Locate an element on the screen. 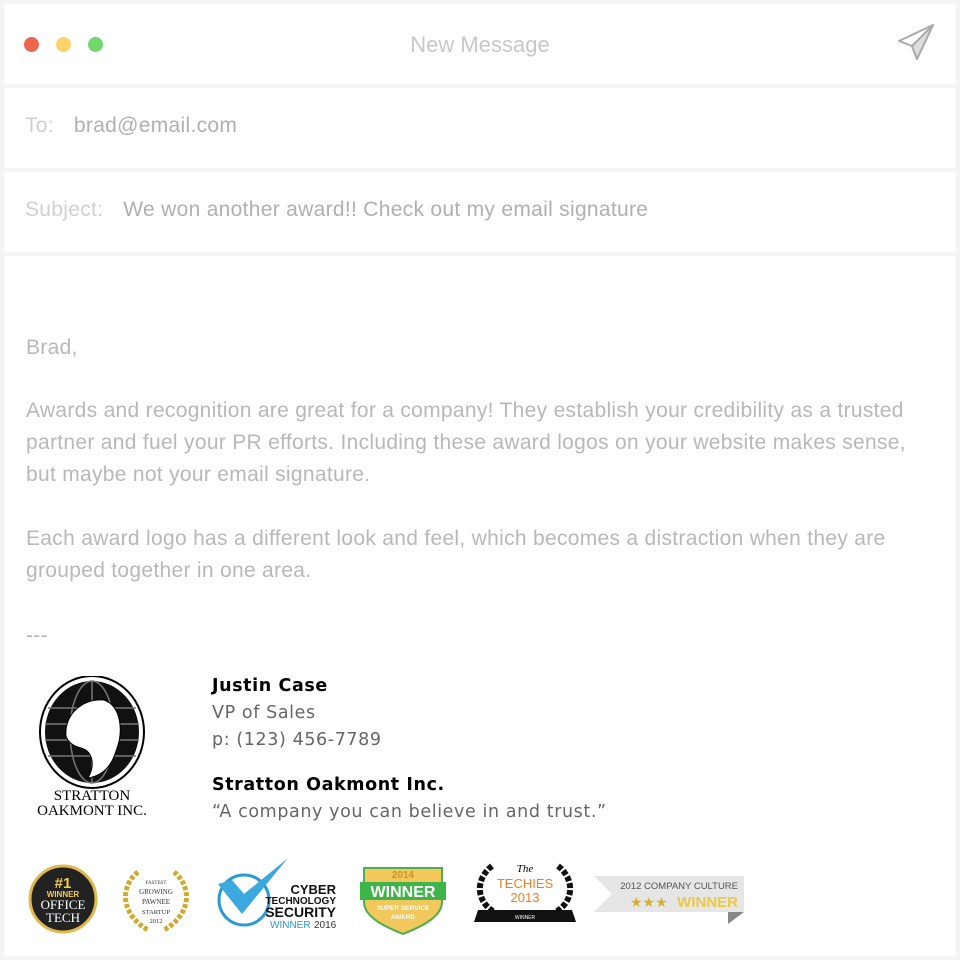  subject-label: Subject: is located at coordinates (64, 209).